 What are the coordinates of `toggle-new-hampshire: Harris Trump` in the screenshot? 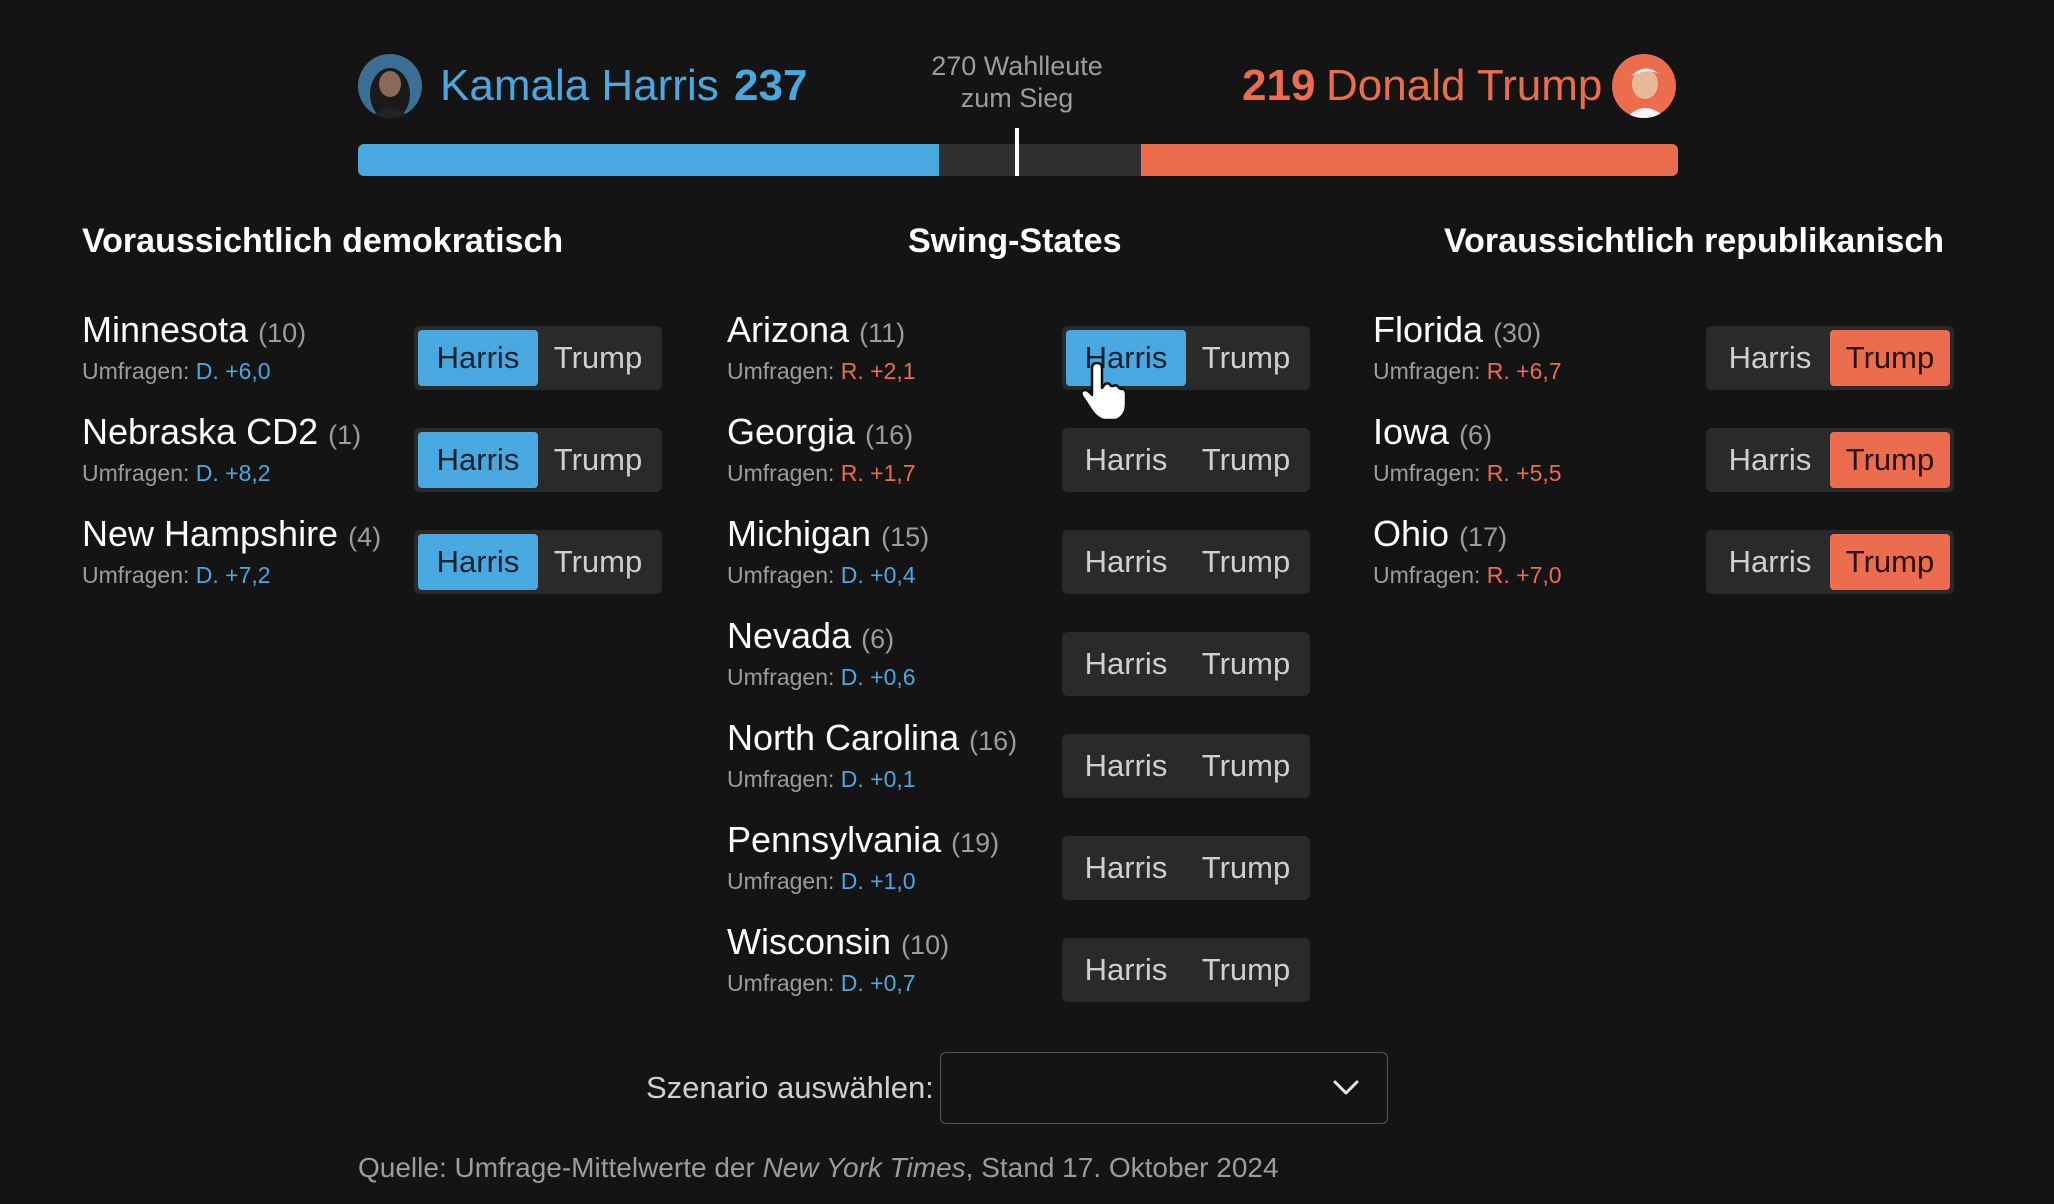 It's located at (538, 562).